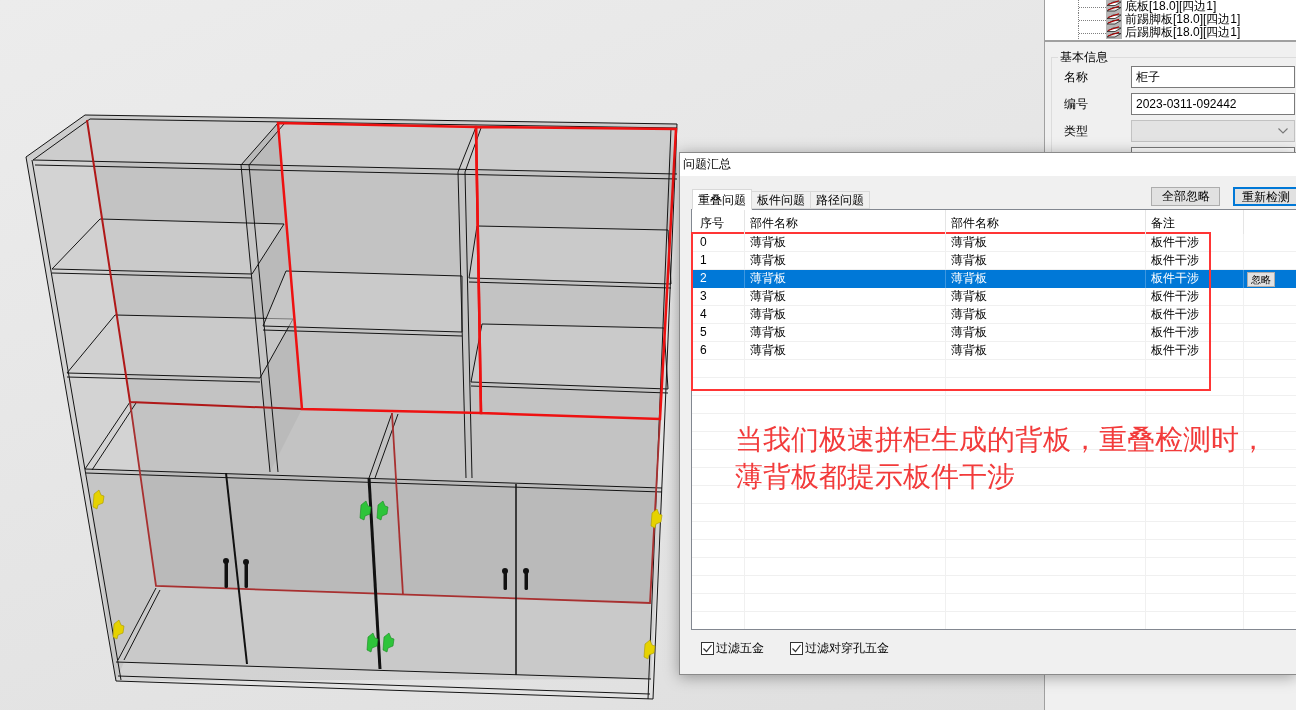  What do you see at coordinates (1264, 196) in the screenshot?
I see `dialog-button: 重新检测` at bounding box center [1264, 196].